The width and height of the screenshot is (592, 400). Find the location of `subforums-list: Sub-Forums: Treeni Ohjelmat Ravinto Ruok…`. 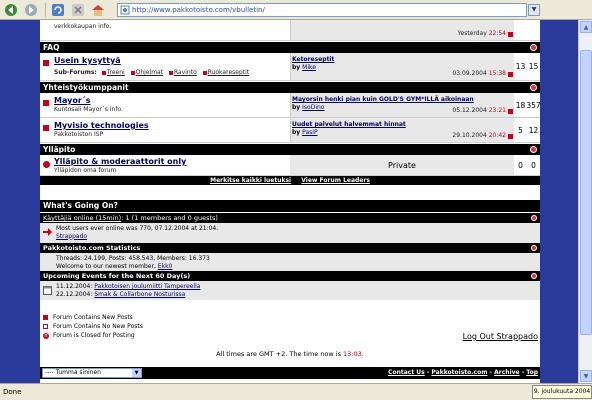

subforums-list: Sub-Forums: Treeni Ohjelmat Ravinto Ruok… is located at coordinates (153, 72).